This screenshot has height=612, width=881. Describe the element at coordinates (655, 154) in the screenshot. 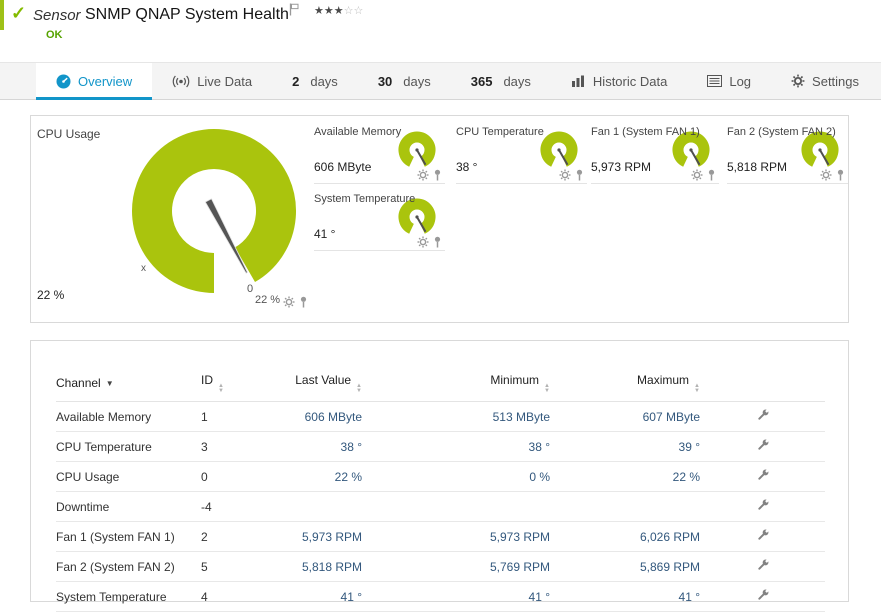

I see `mini-gauge-fan-1: Fan 1 (System FAN 1) 5,973 RPM` at that location.